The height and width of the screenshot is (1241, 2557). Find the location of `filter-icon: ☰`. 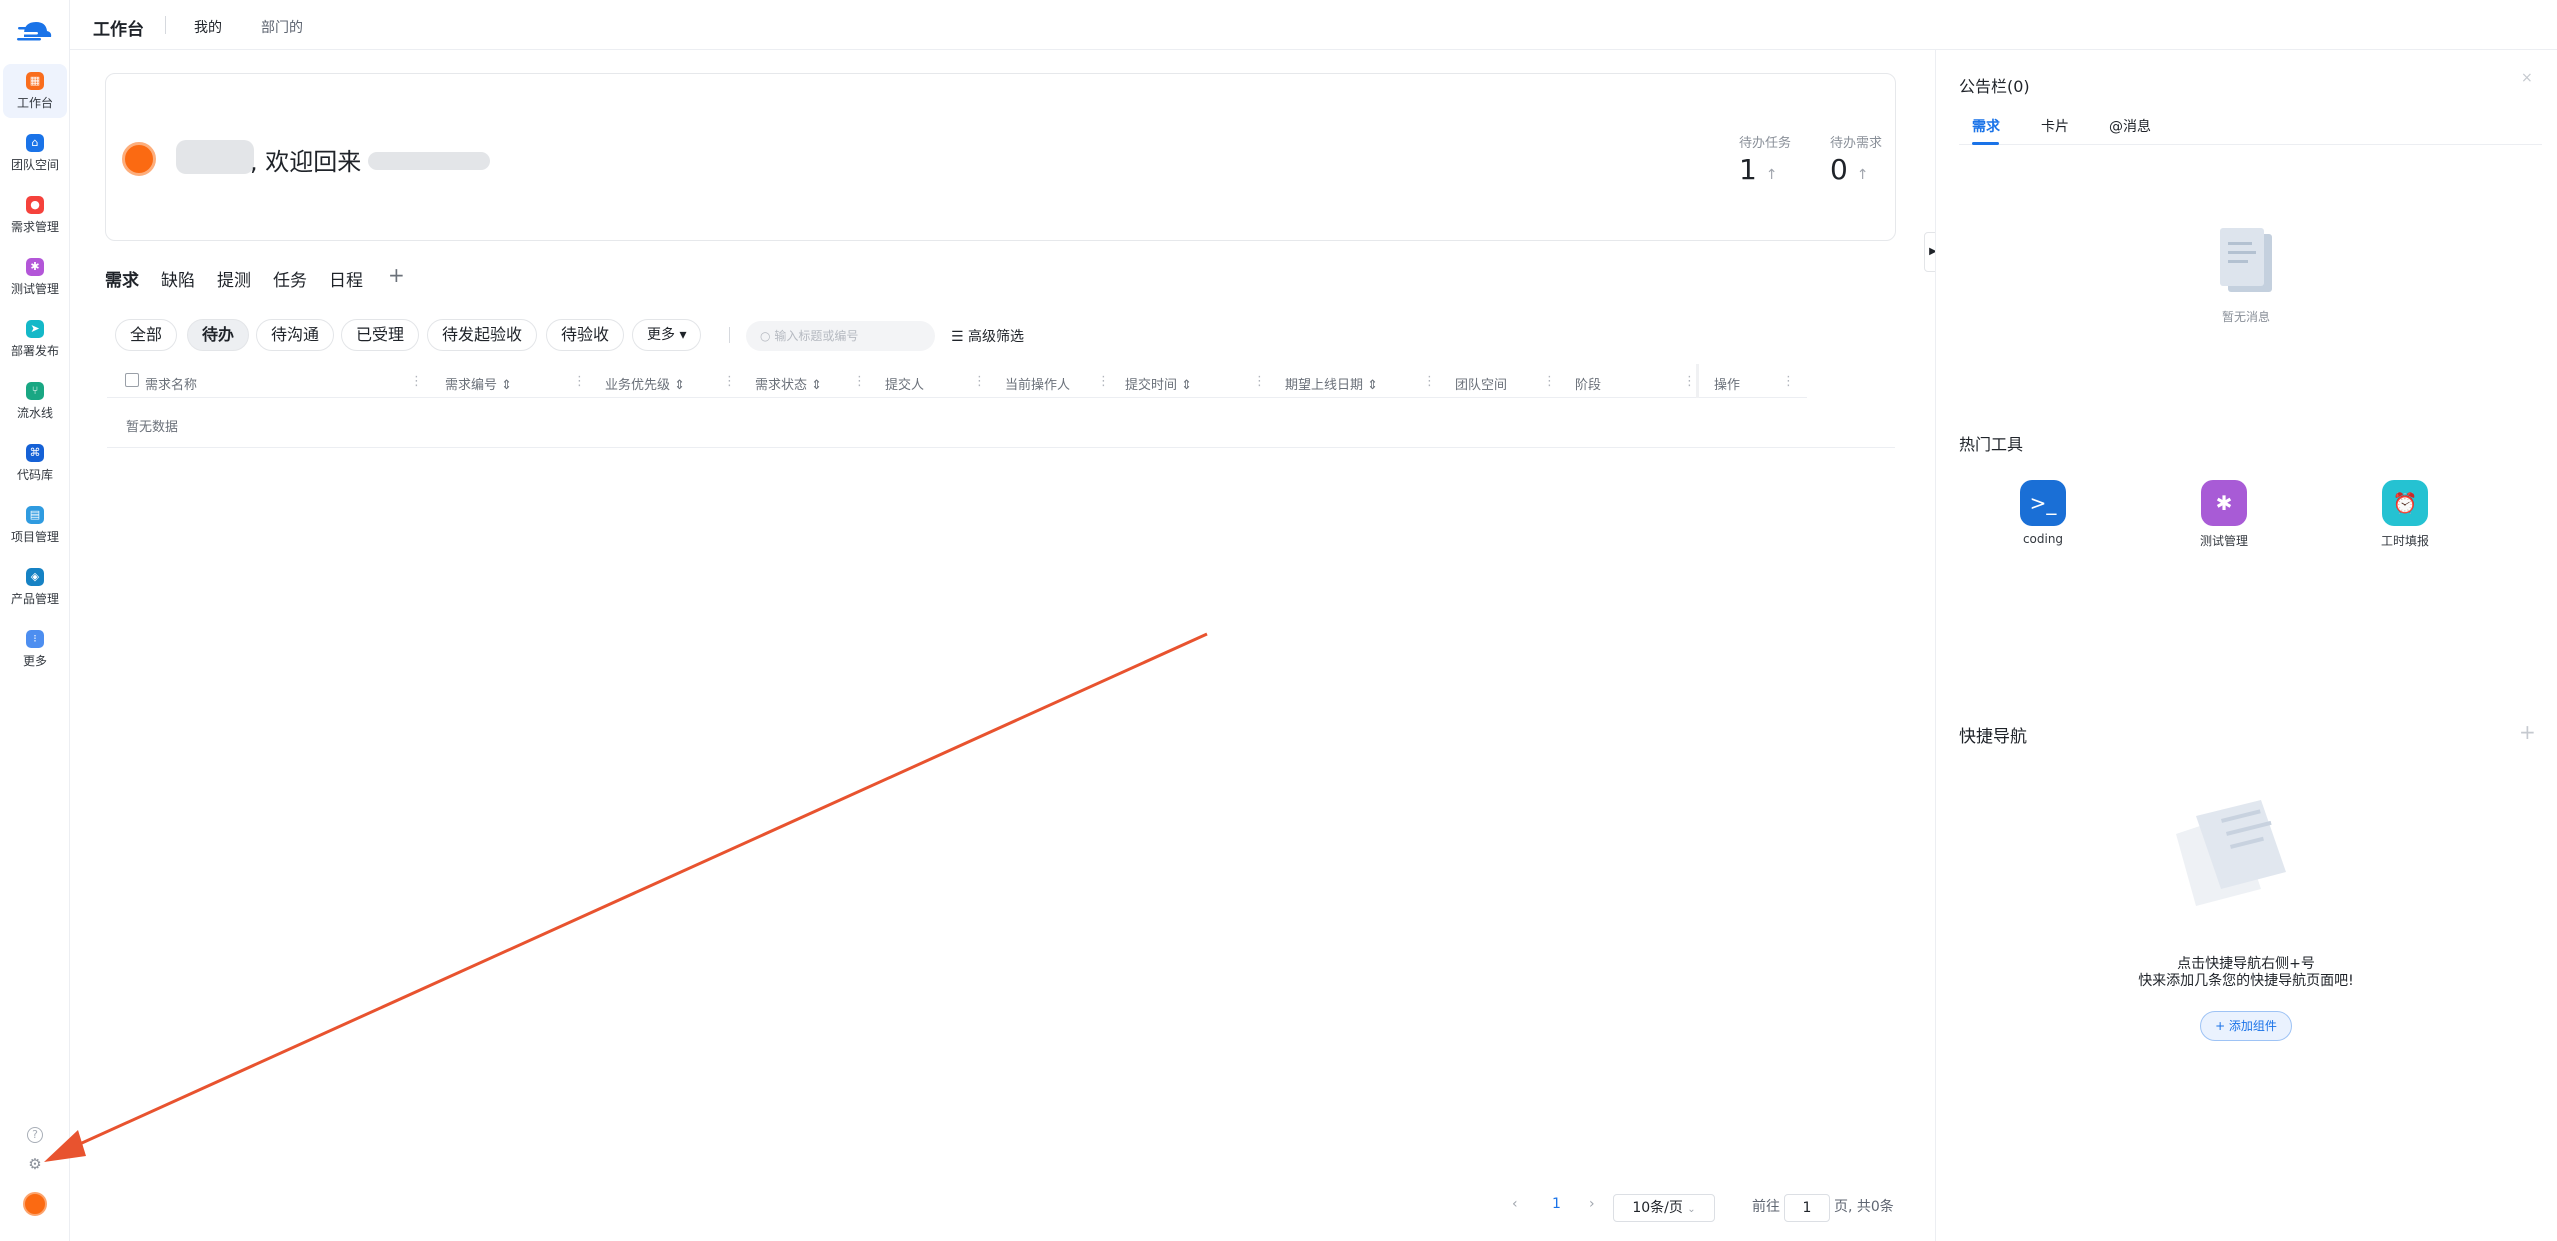

filter-icon: ☰ is located at coordinates (957, 337).